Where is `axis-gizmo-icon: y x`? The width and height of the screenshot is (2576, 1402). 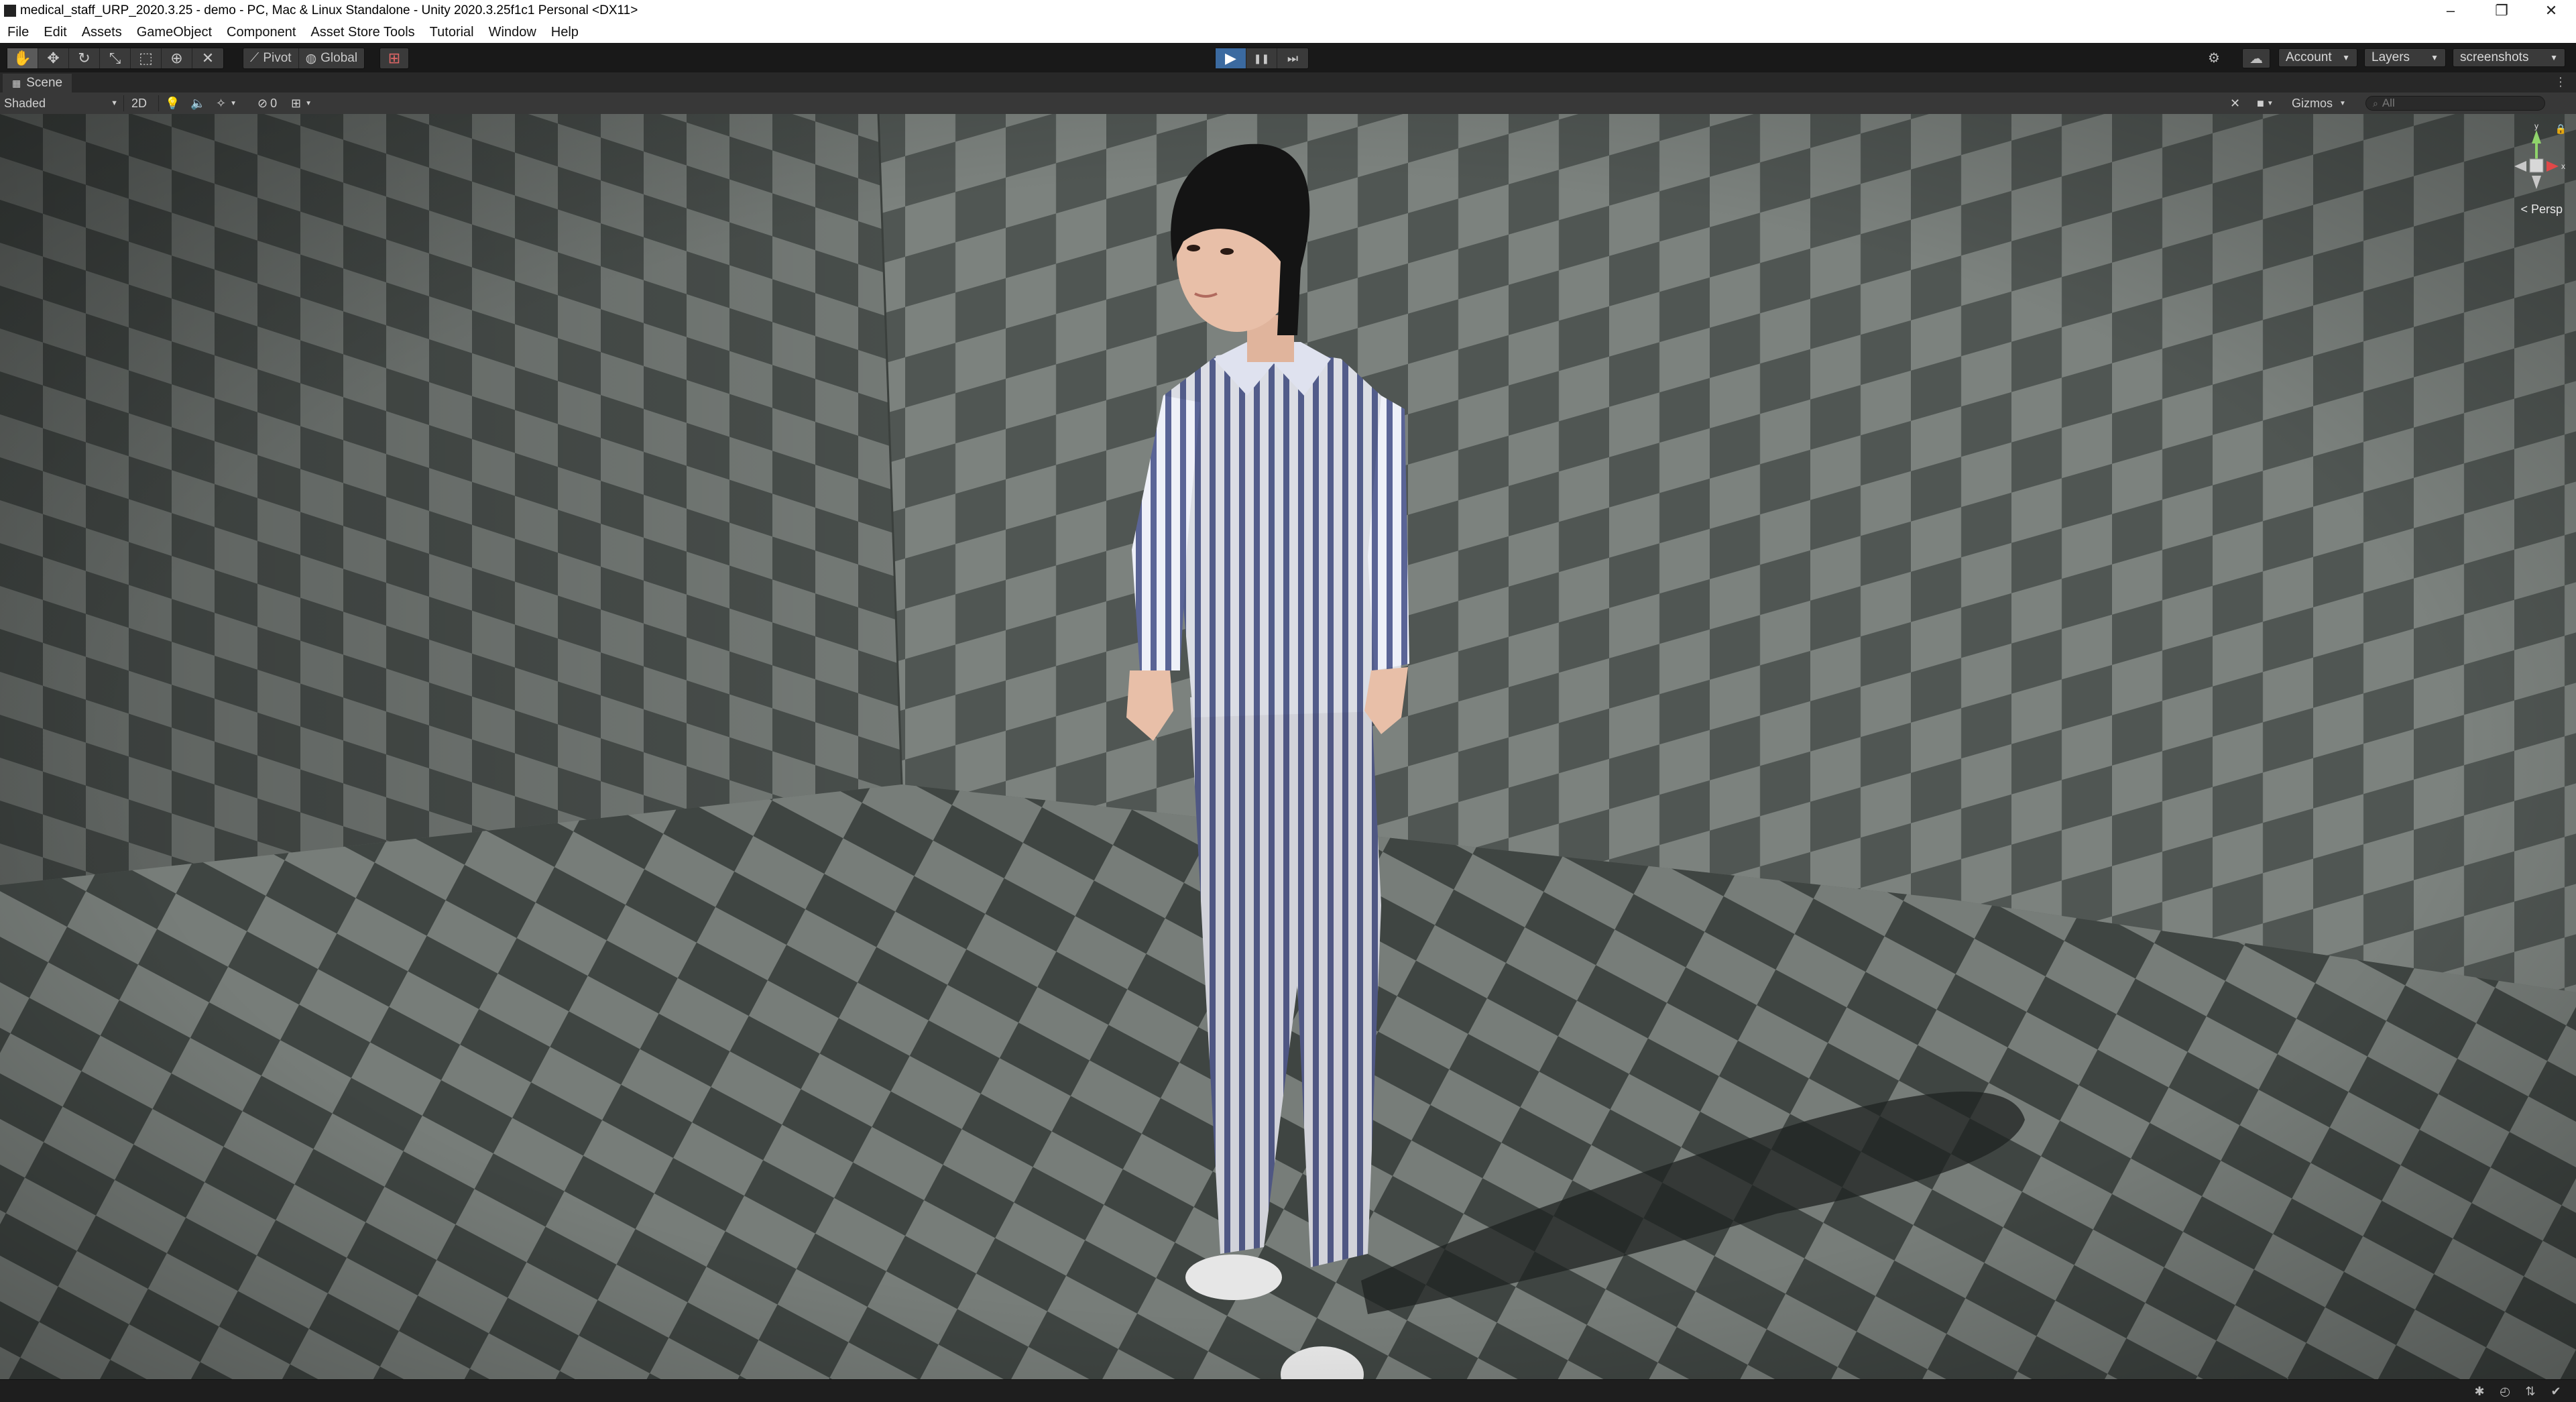 axis-gizmo-icon: y x is located at coordinates (2539, 156).